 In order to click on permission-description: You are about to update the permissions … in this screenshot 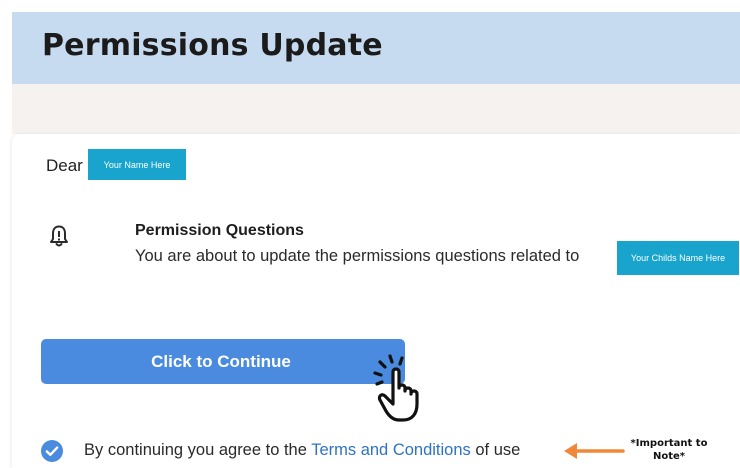, I will do `click(357, 256)`.